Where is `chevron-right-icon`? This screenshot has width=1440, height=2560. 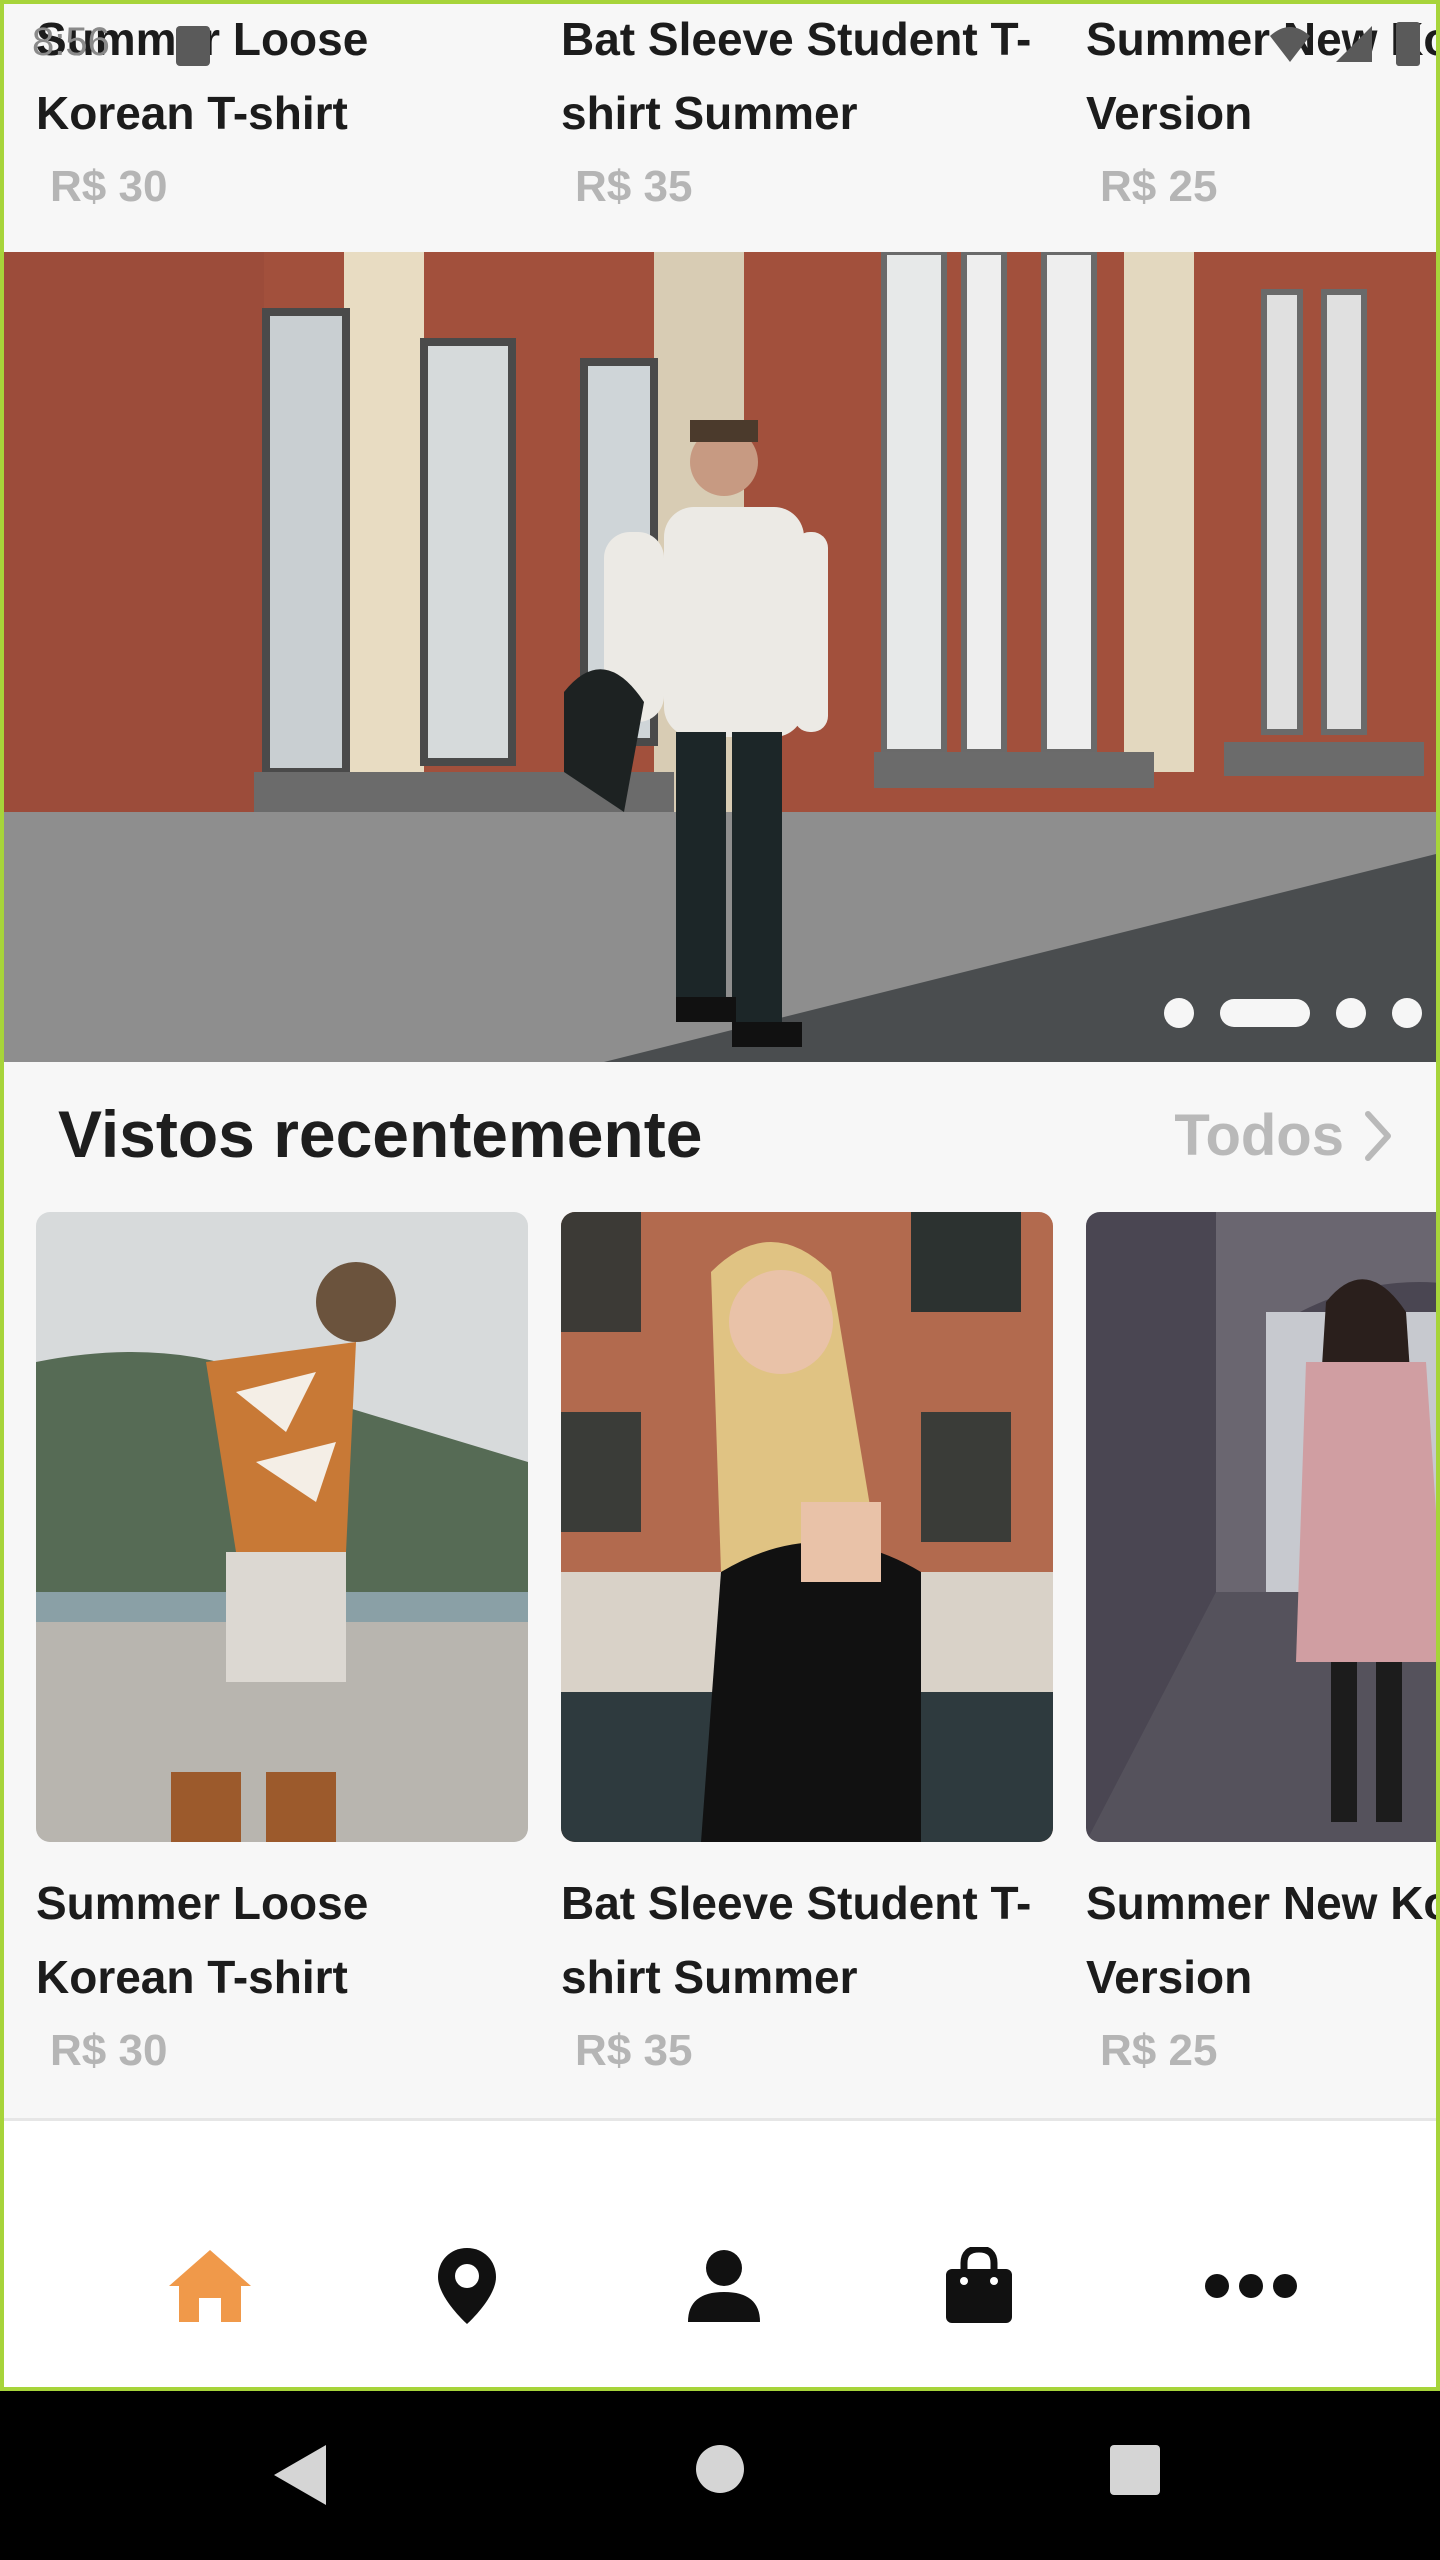 chevron-right-icon is located at coordinates (1378, 1135).